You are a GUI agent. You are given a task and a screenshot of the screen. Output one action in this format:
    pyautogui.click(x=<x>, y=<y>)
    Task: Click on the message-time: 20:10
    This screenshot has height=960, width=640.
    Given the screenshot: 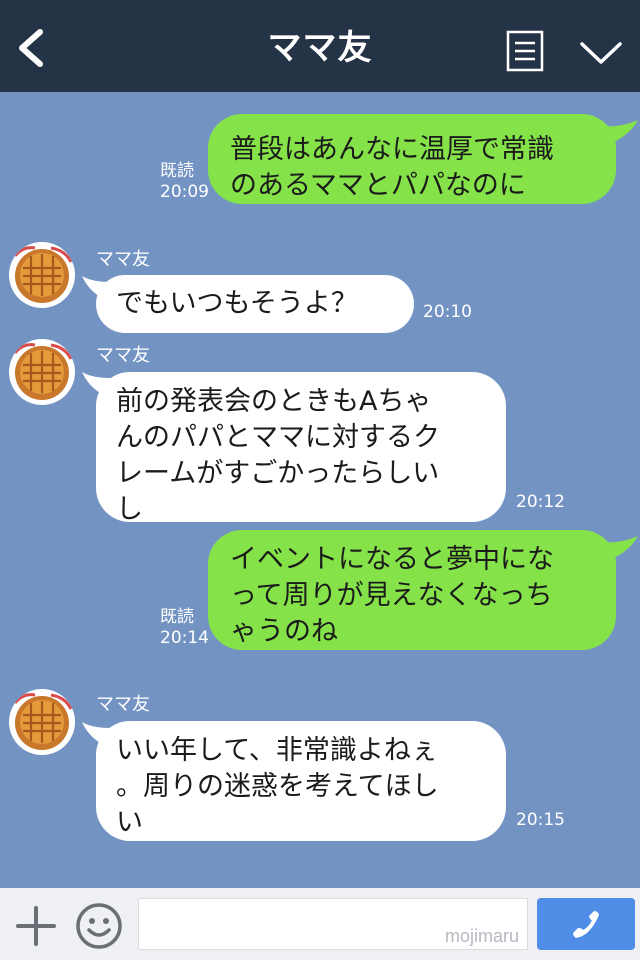 What is the action you would take?
    pyautogui.click(x=447, y=312)
    